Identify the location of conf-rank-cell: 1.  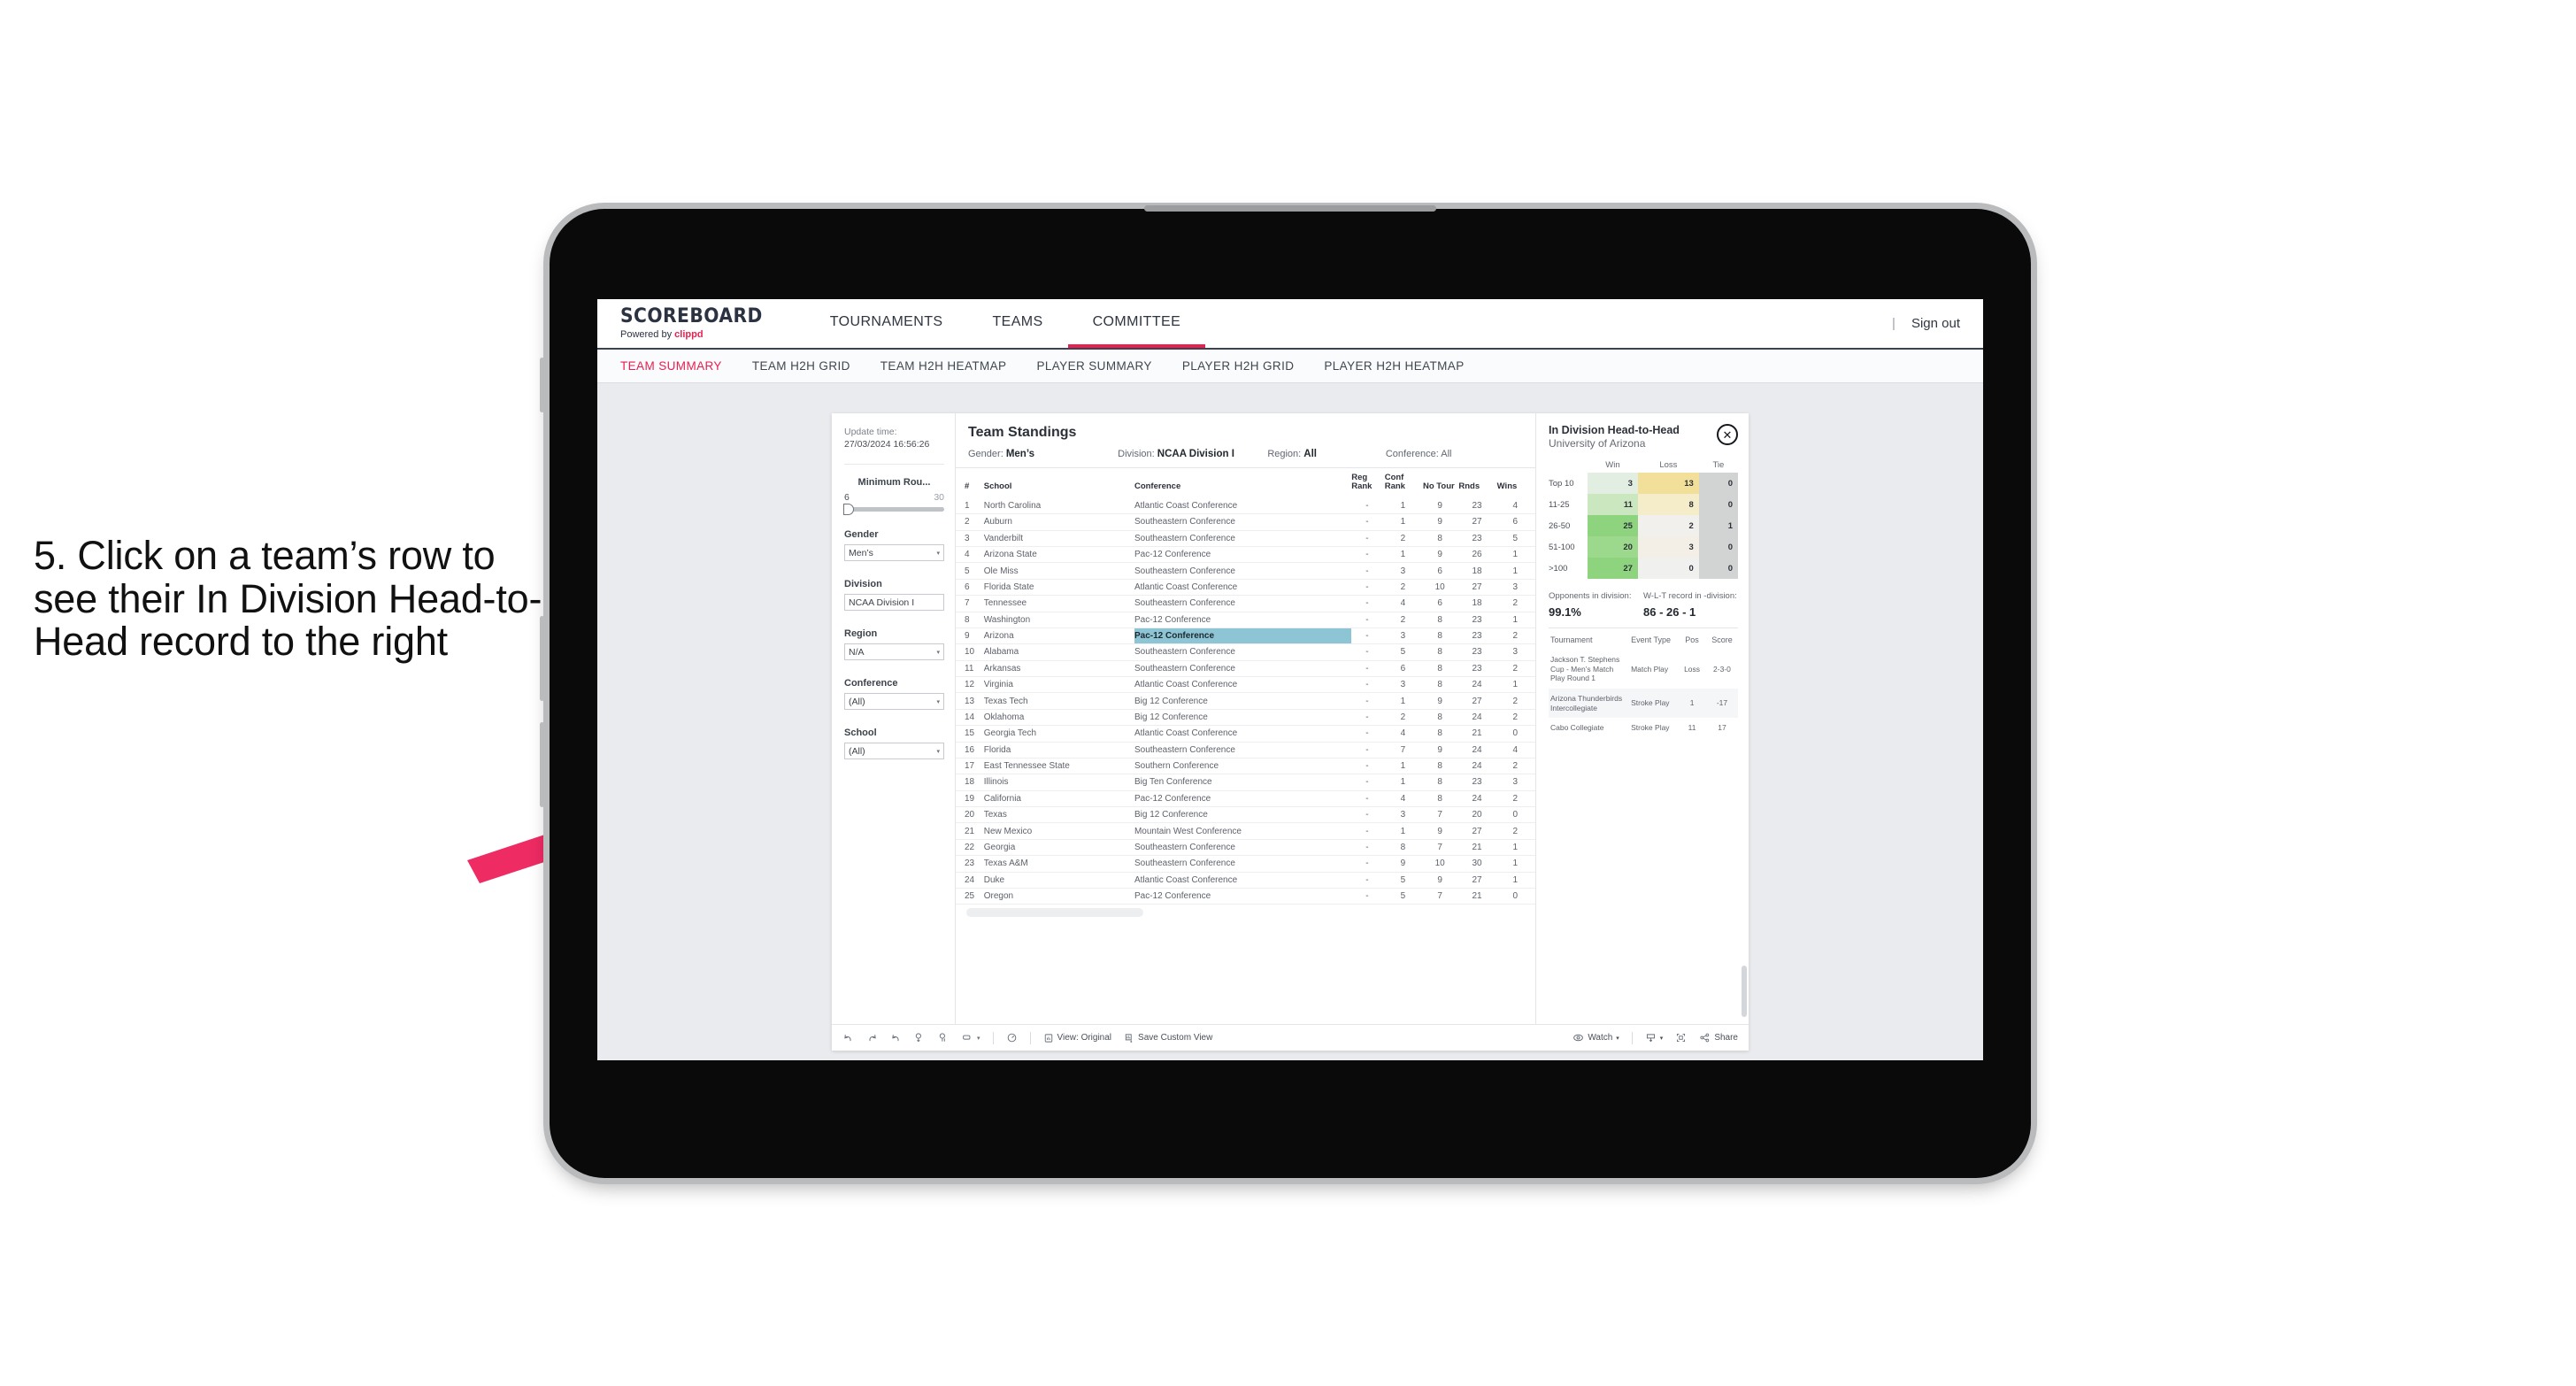
(1403, 831).